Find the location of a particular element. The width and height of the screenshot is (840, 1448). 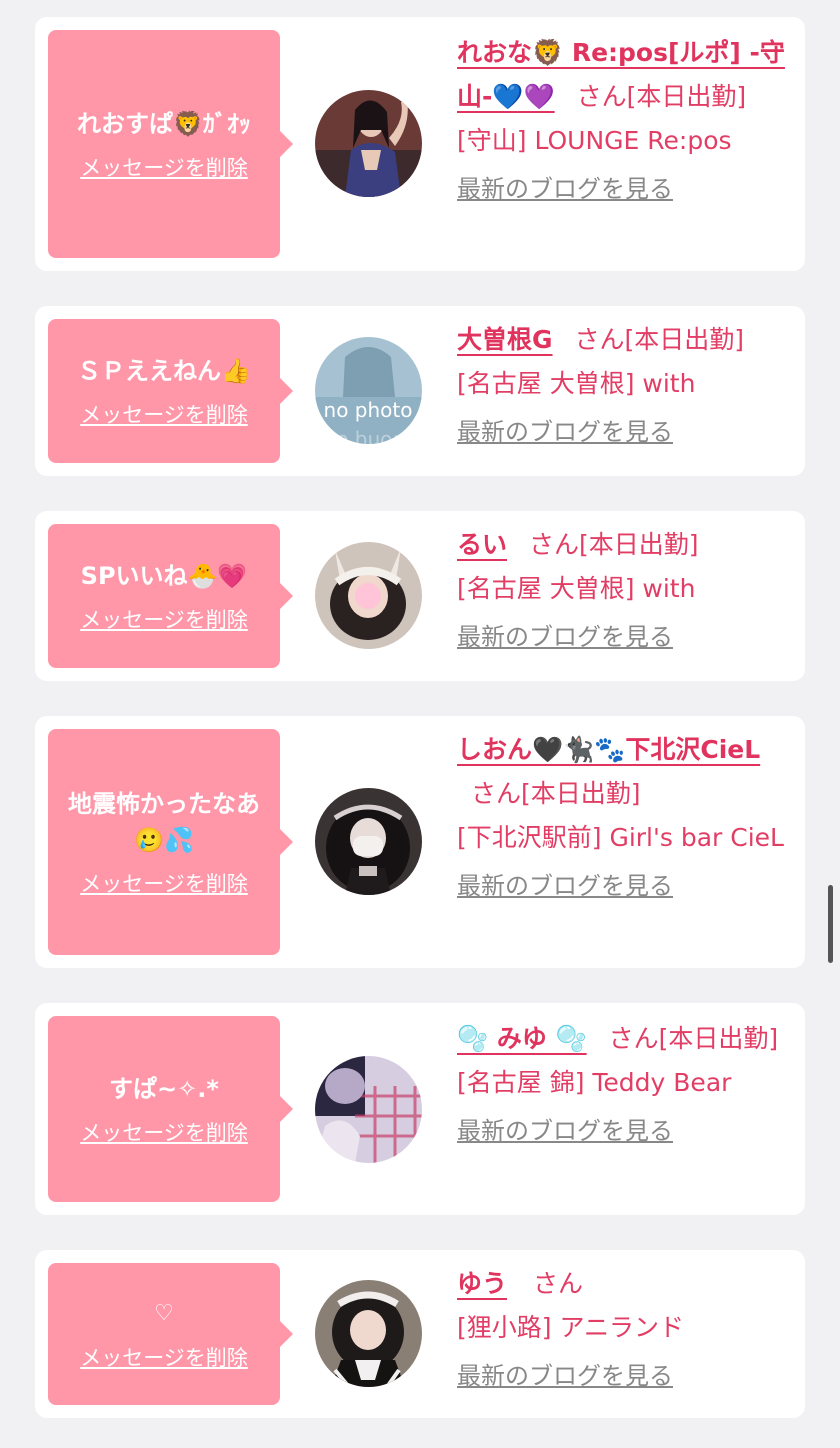

message-text: 地震怖かったなあ🥲💦 is located at coordinates (164, 822).